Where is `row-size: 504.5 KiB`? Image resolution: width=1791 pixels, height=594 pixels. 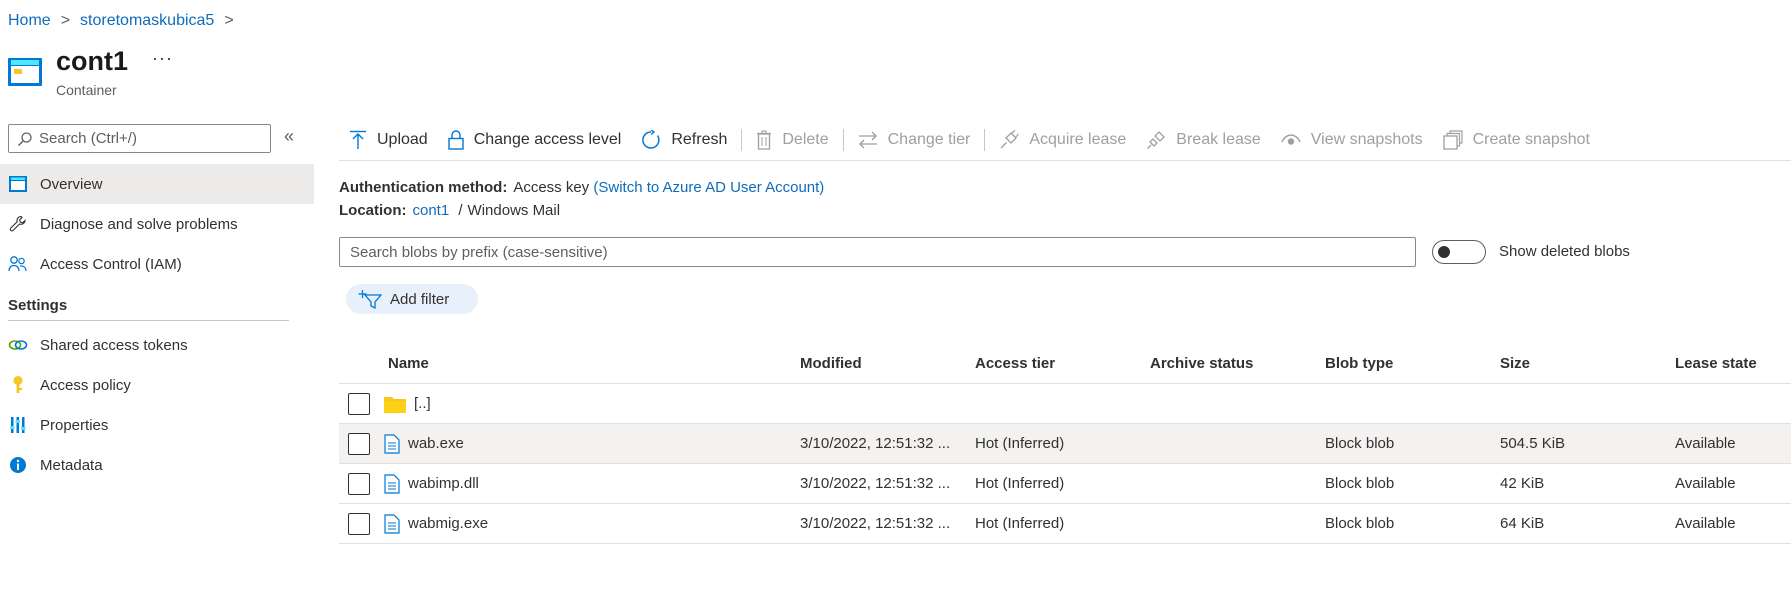 row-size: 504.5 KiB is located at coordinates (1533, 443).